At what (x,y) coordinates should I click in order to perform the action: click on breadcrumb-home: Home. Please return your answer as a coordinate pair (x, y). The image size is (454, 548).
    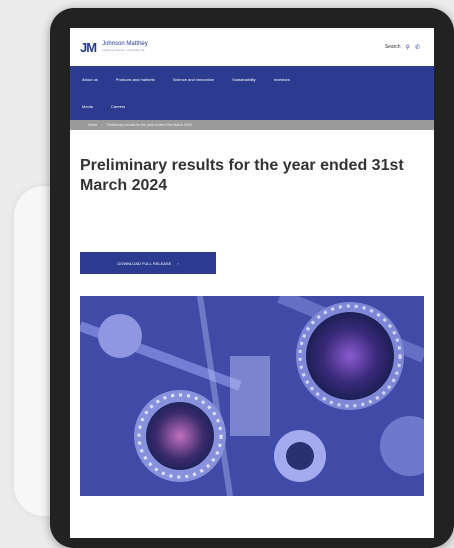
    Looking at the image, I should click on (92, 125).